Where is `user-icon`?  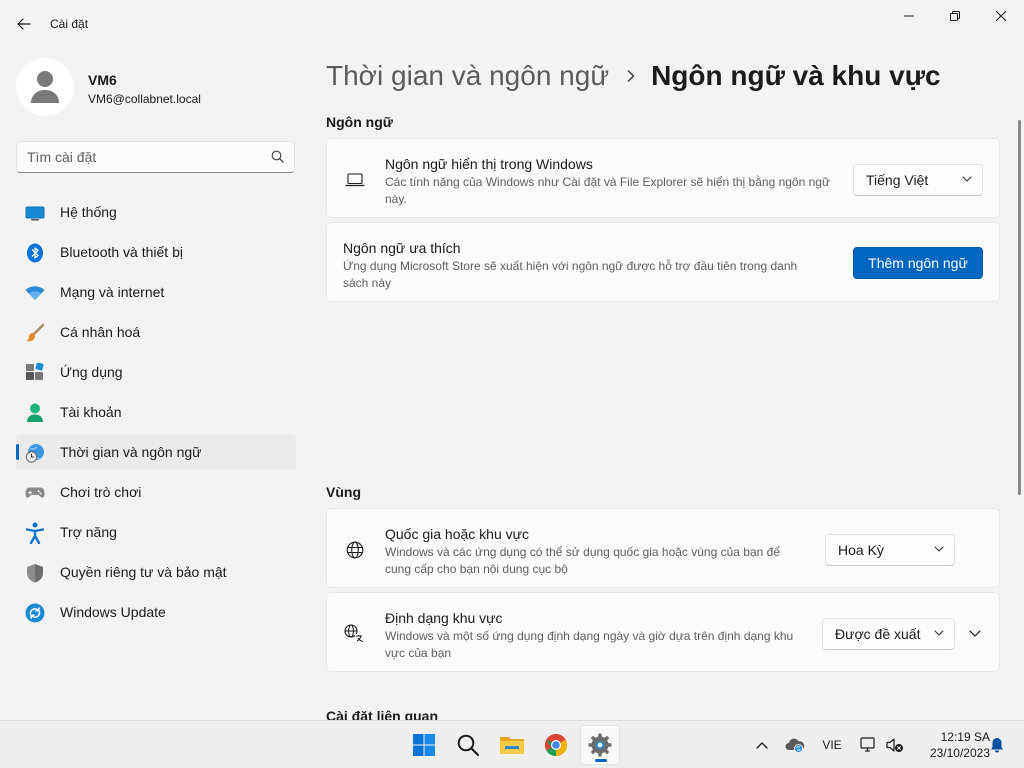
user-icon is located at coordinates (45, 87).